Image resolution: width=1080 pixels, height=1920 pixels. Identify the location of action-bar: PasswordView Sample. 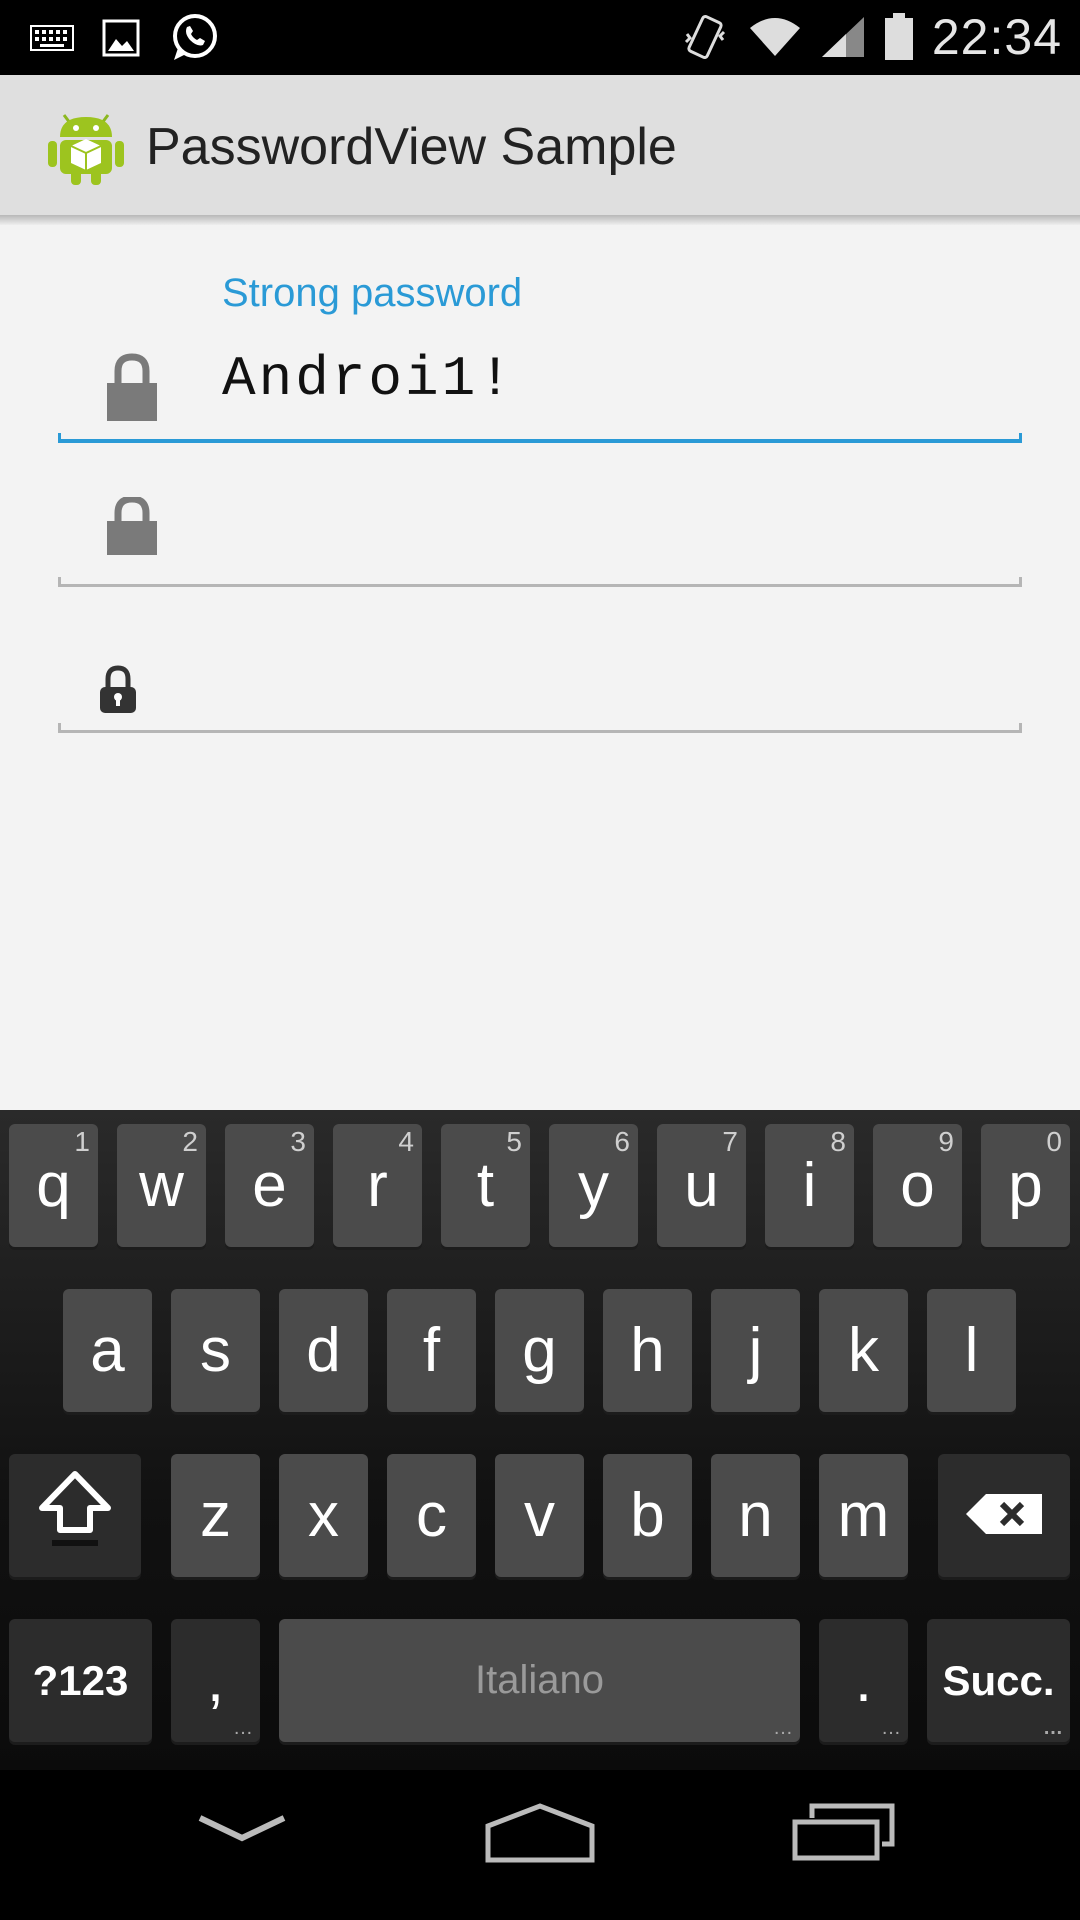
(540, 145).